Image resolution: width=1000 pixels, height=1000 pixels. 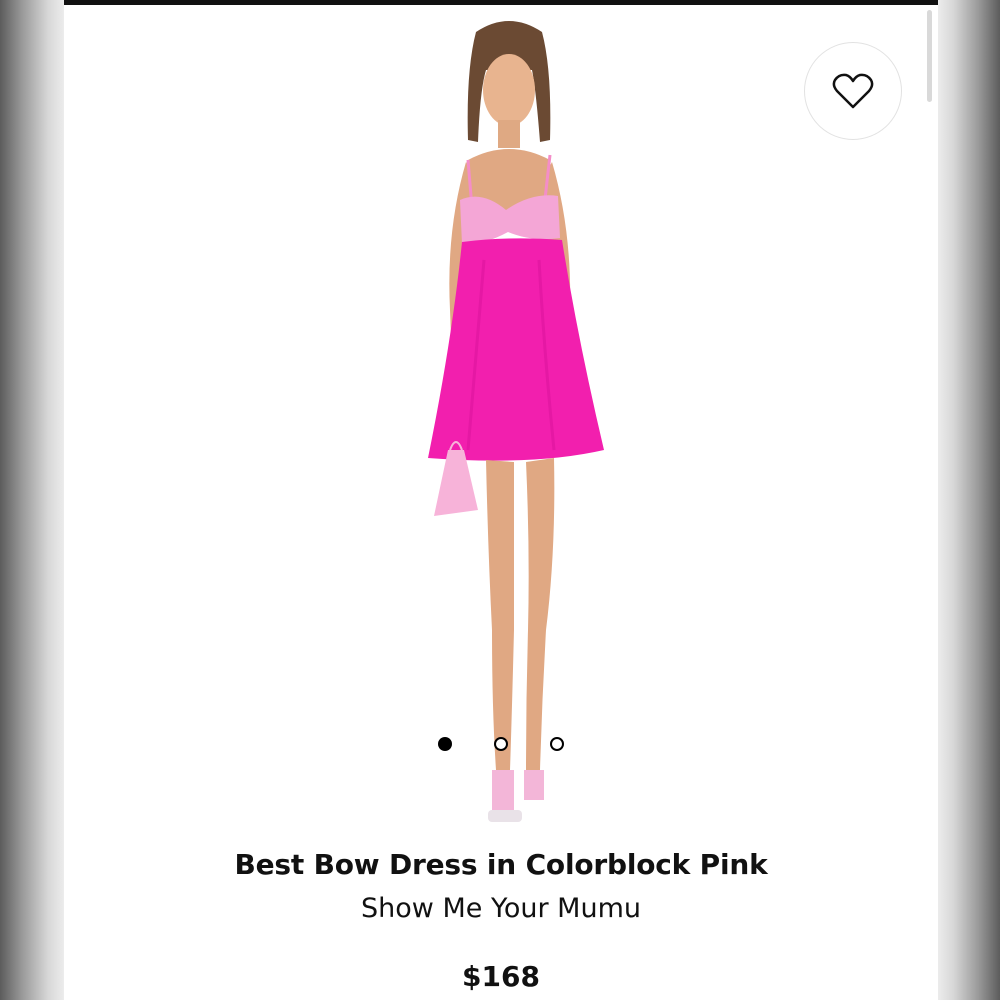 What do you see at coordinates (500, 615) in the screenshot?
I see `model-left-leg` at bounding box center [500, 615].